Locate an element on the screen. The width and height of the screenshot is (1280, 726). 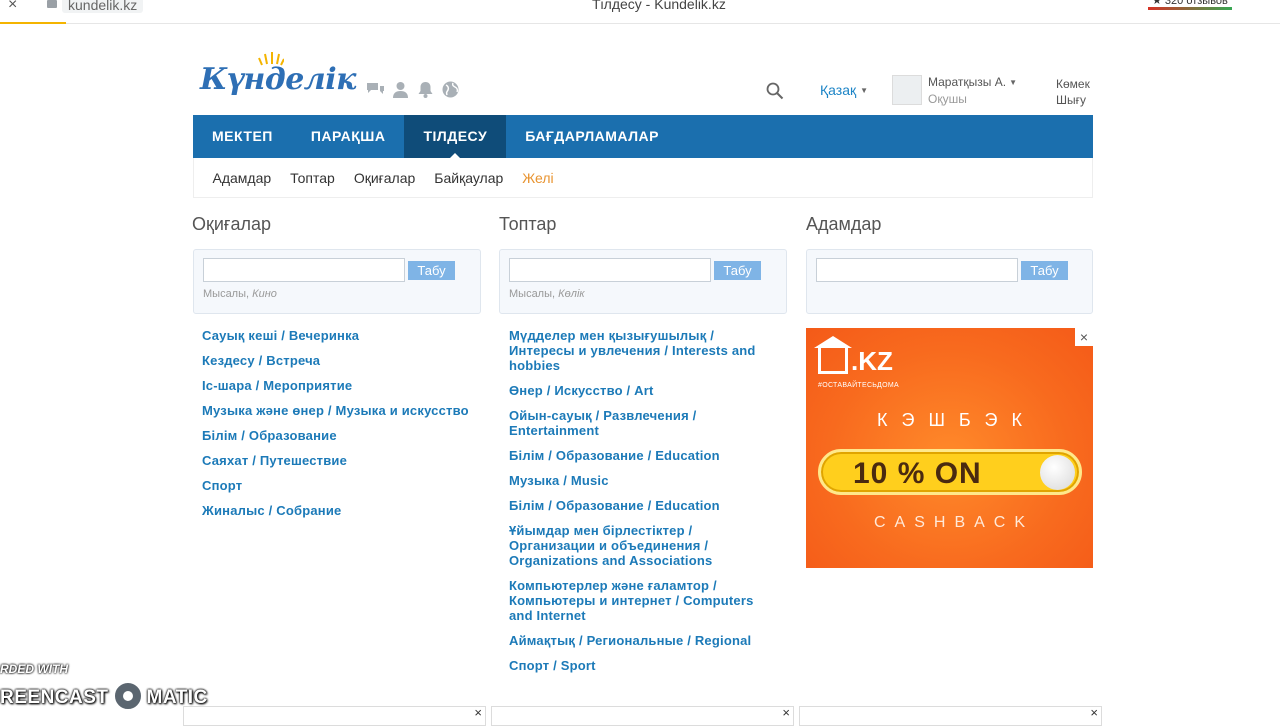
close-tab-icon: × is located at coordinates (12, 7).